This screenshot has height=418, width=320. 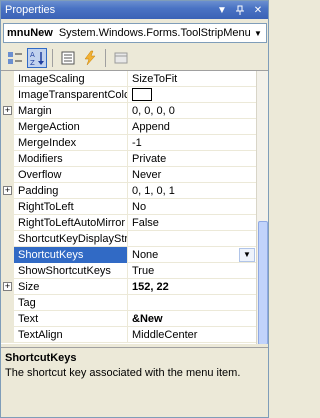 I want to click on auto-hide-button, so click(x=240, y=10).